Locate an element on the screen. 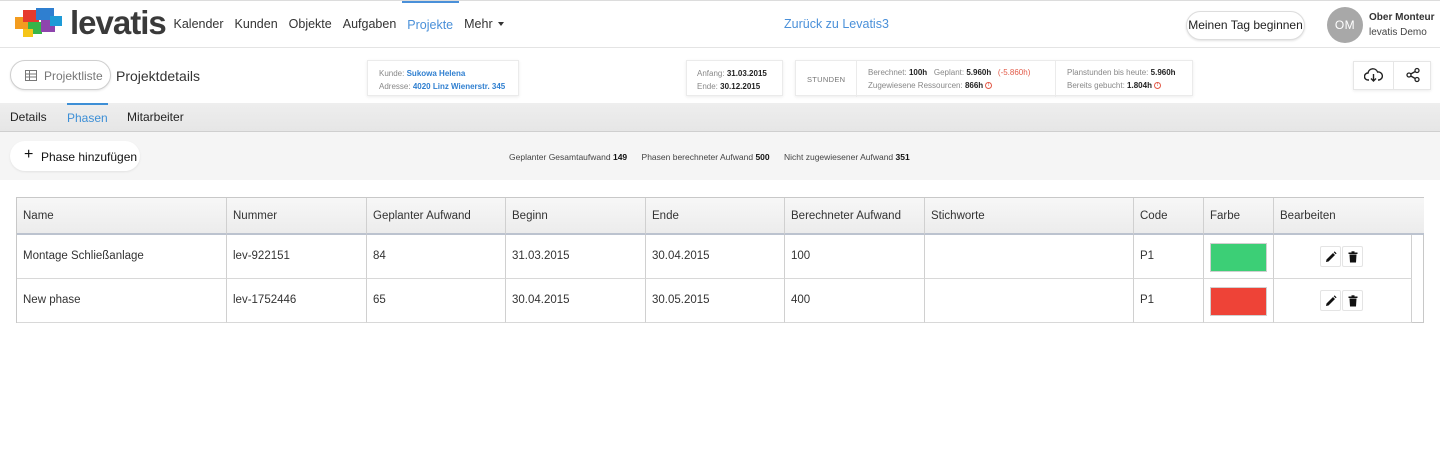 The image size is (1440, 464). nav-aufgaben-label: Aufgaben is located at coordinates (369, 24).